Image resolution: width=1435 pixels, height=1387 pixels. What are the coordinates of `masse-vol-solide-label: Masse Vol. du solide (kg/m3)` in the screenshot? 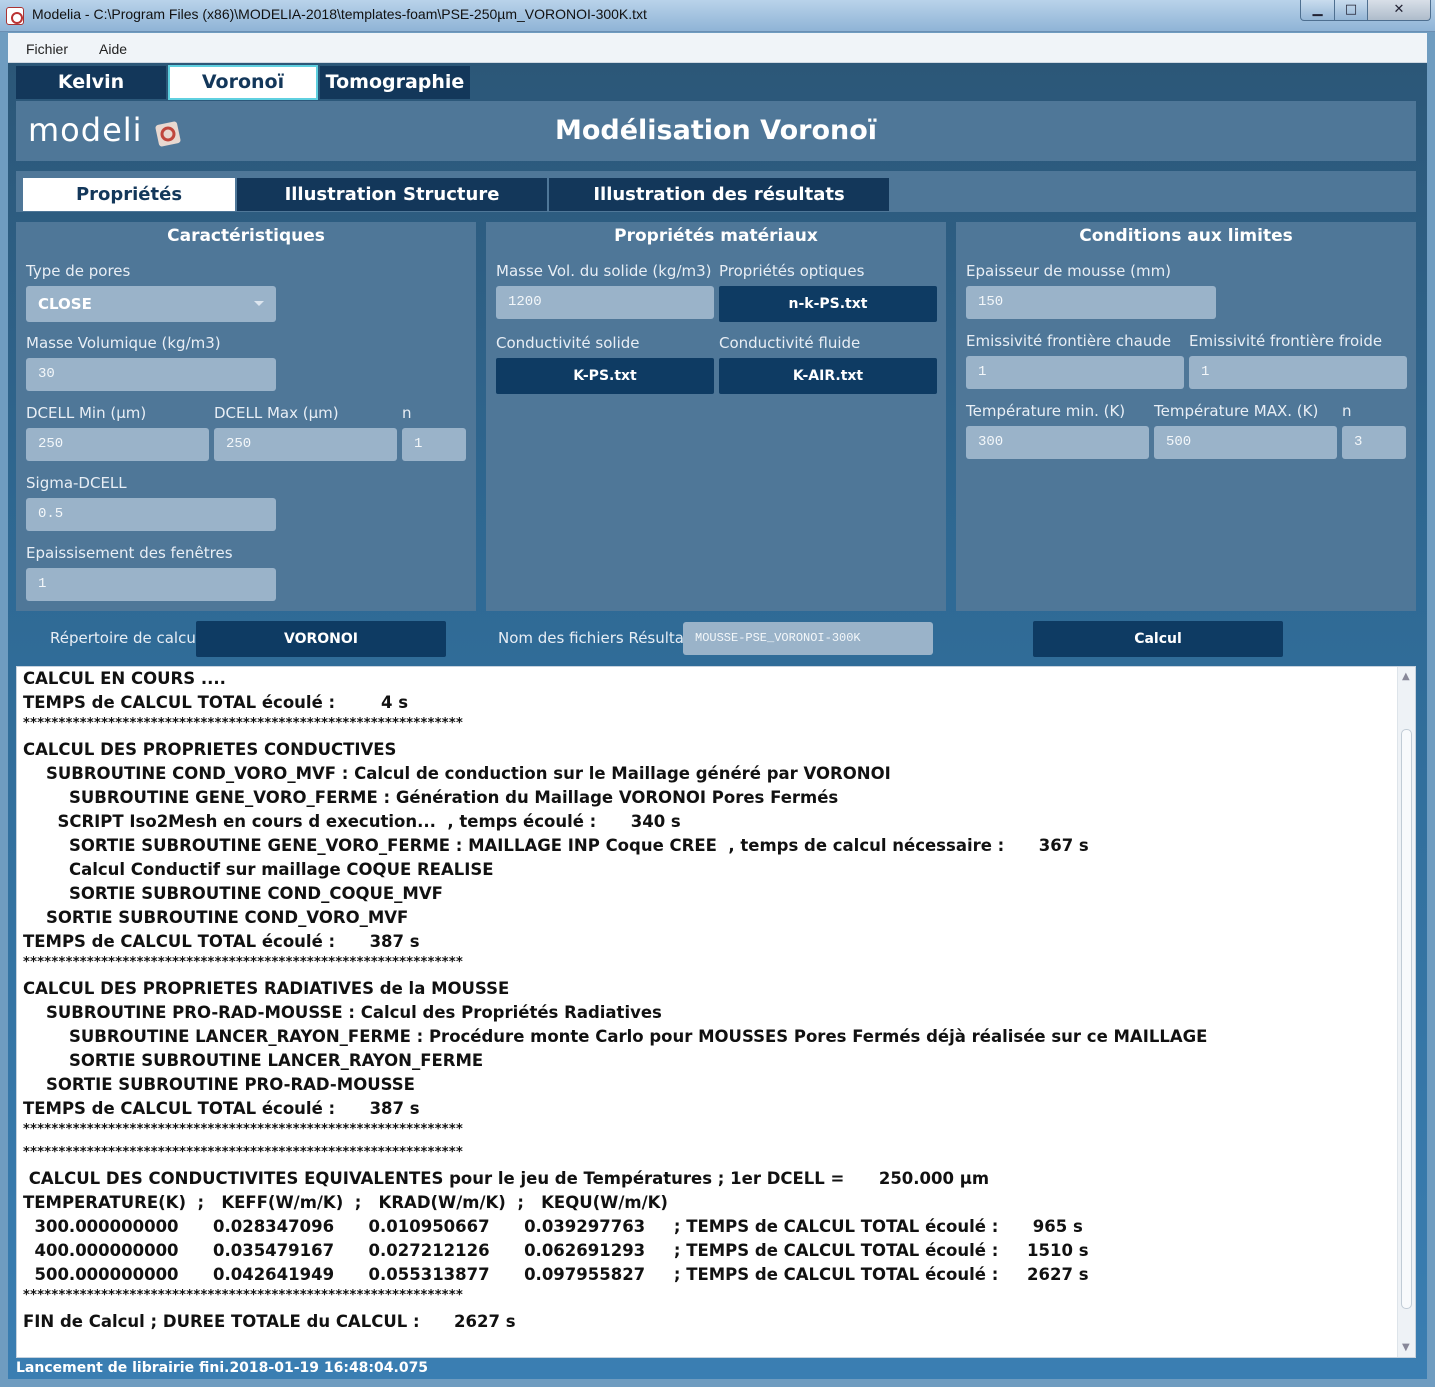 It's located at (604, 271).